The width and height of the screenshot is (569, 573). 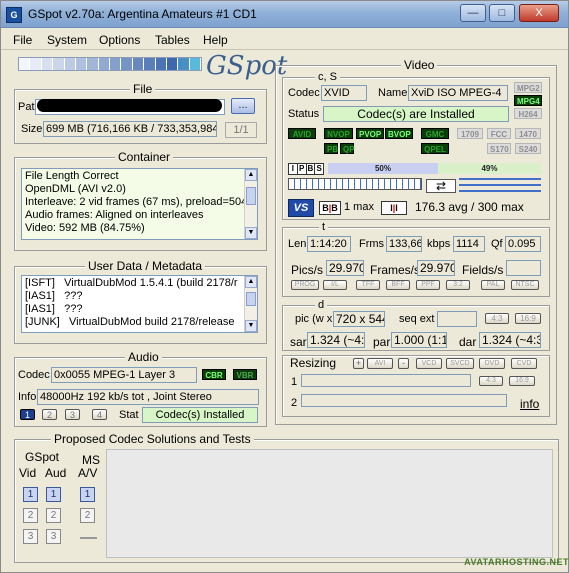 What do you see at coordinates (473, 13) in the screenshot?
I see `minimize-button: —` at bounding box center [473, 13].